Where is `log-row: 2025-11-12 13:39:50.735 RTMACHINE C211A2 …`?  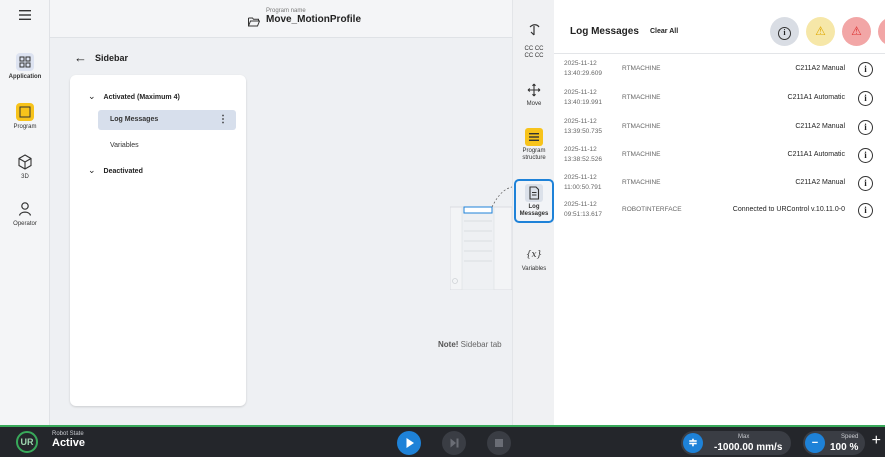
log-row: 2025-11-12 13:39:50.735 RTMACHINE C211A2 … is located at coordinates (719, 128).